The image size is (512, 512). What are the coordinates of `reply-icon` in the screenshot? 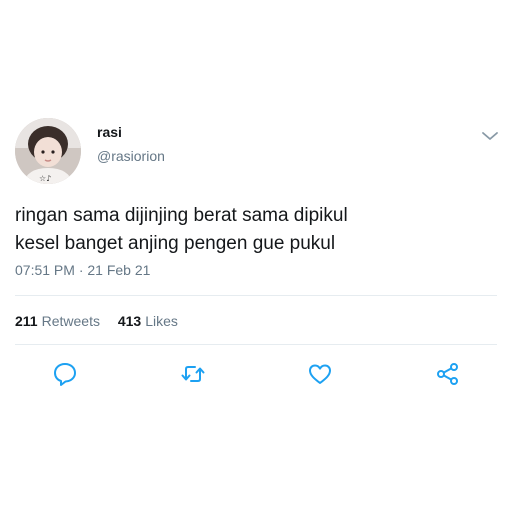 It's located at (65, 374).